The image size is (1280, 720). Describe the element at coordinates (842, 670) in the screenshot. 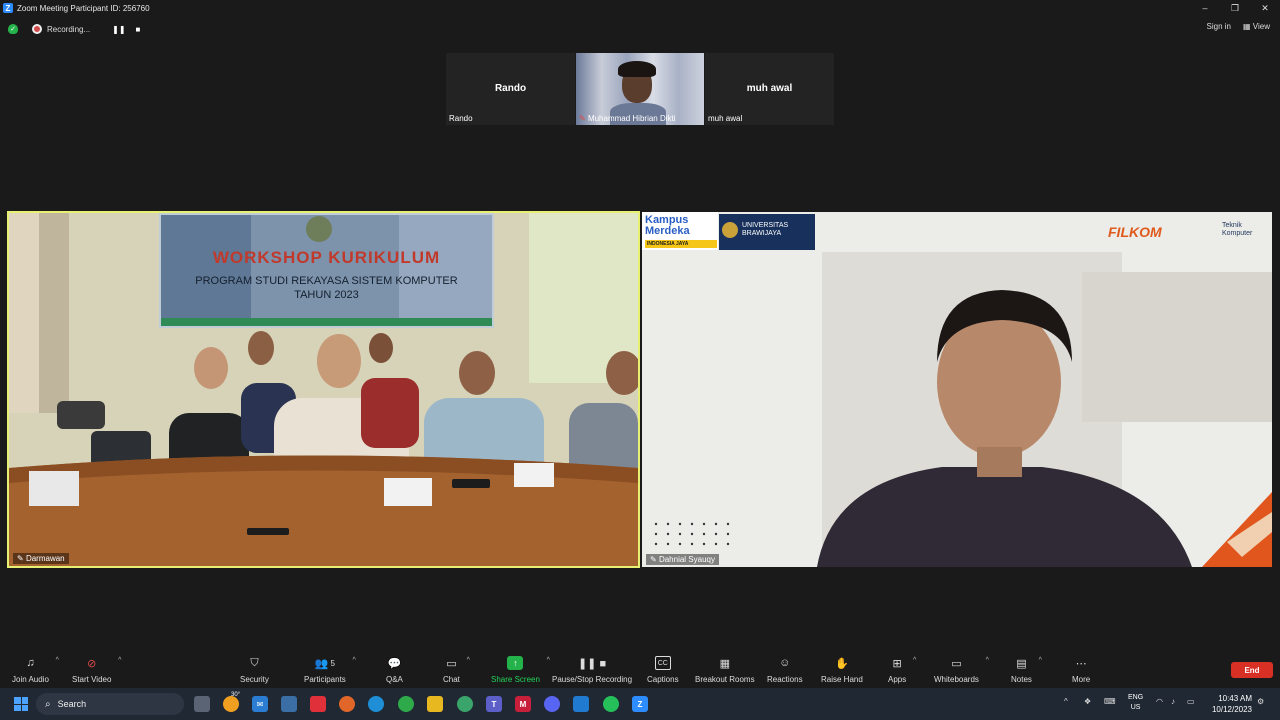

I see `raise-hand-button: ✋ Raise Hand` at that location.